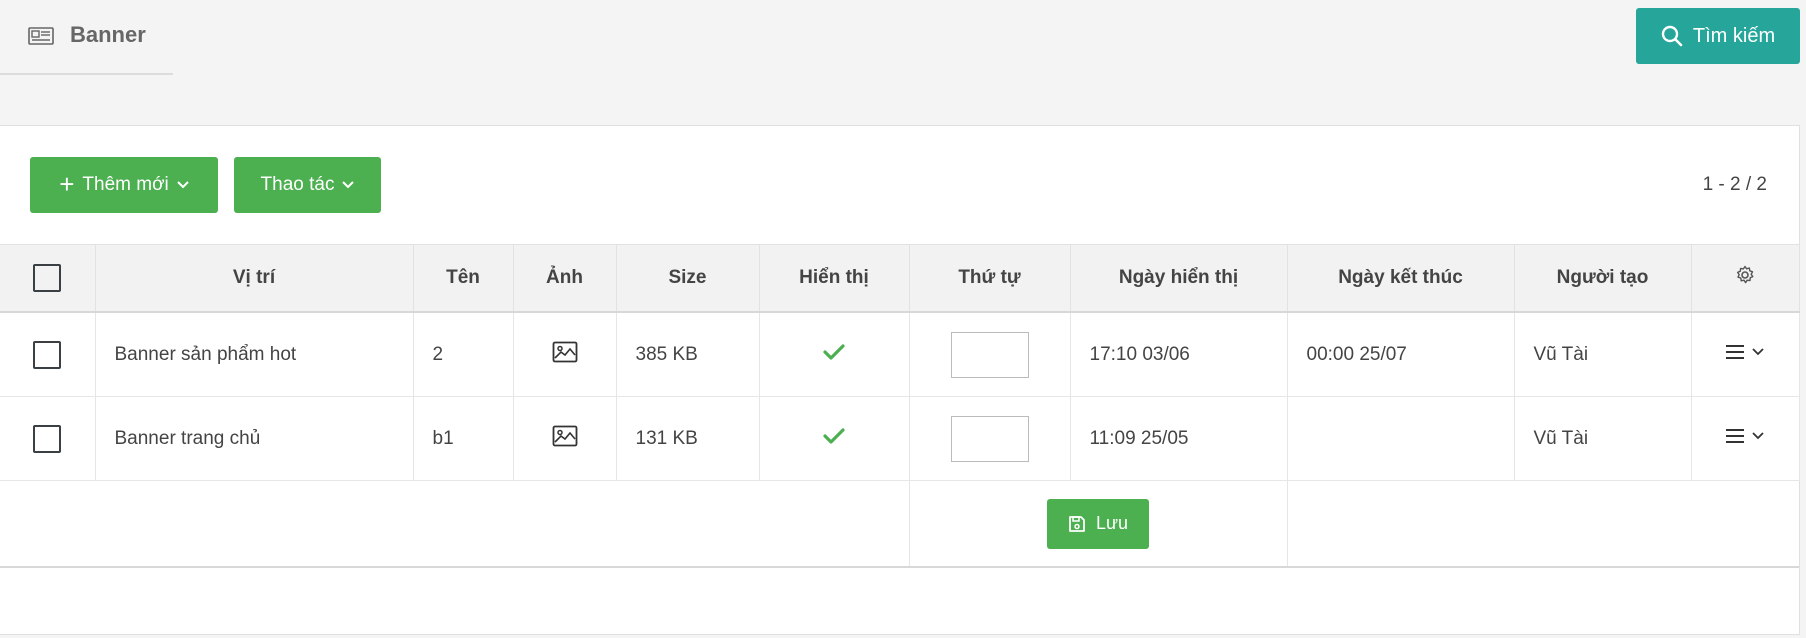  What do you see at coordinates (108, 34) in the screenshot?
I see `page-title: Banner` at bounding box center [108, 34].